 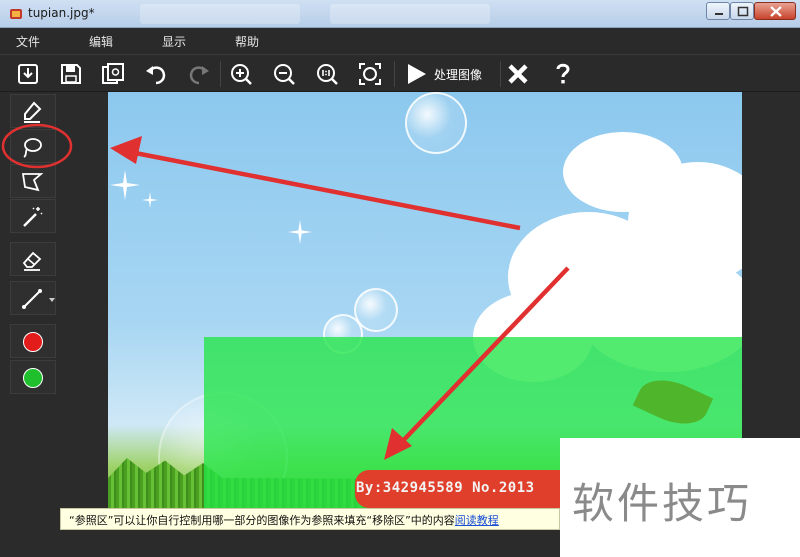 I want to click on help-icon, so click(x=563, y=73).